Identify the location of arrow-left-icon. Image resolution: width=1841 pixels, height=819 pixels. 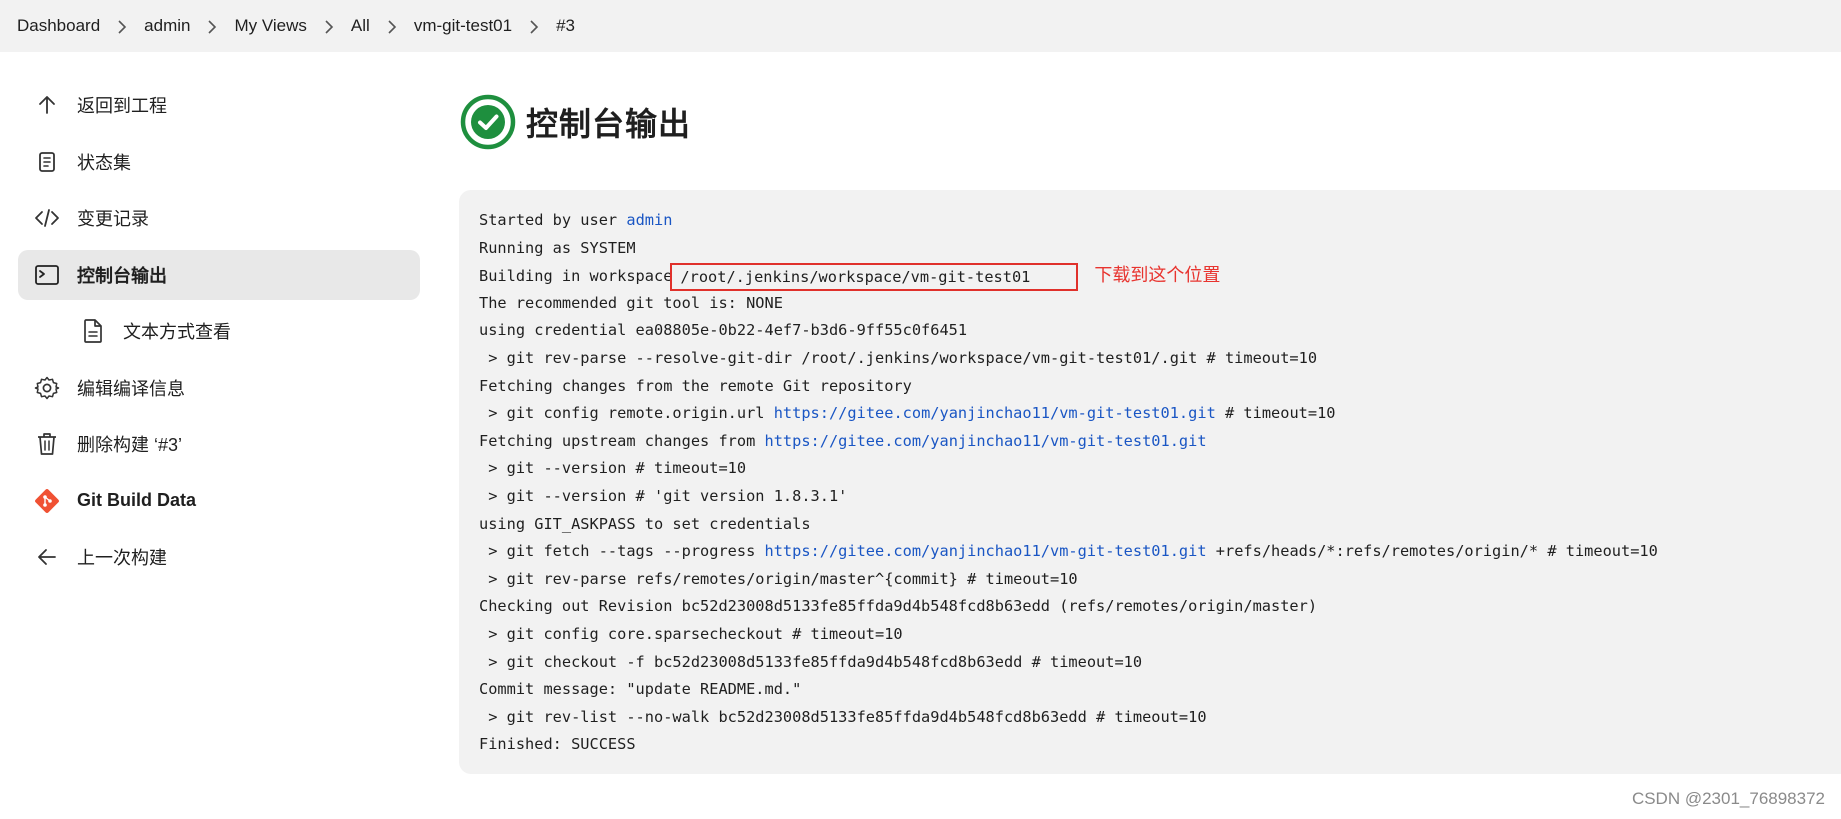
(47, 557).